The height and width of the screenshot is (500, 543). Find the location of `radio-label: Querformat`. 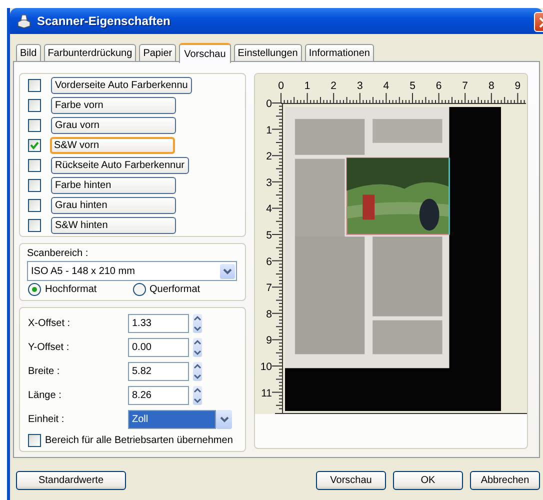

radio-label: Querformat is located at coordinates (175, 289).